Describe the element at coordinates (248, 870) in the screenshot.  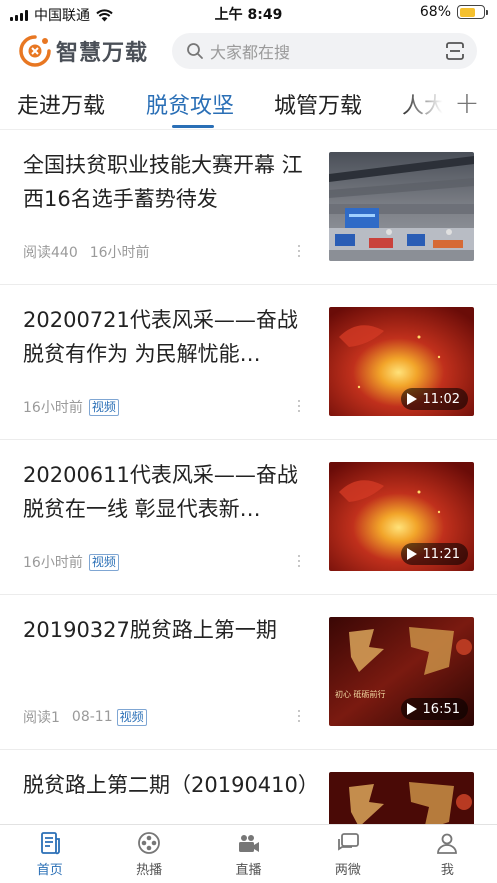
I see `nav-label: 直播` at that location.